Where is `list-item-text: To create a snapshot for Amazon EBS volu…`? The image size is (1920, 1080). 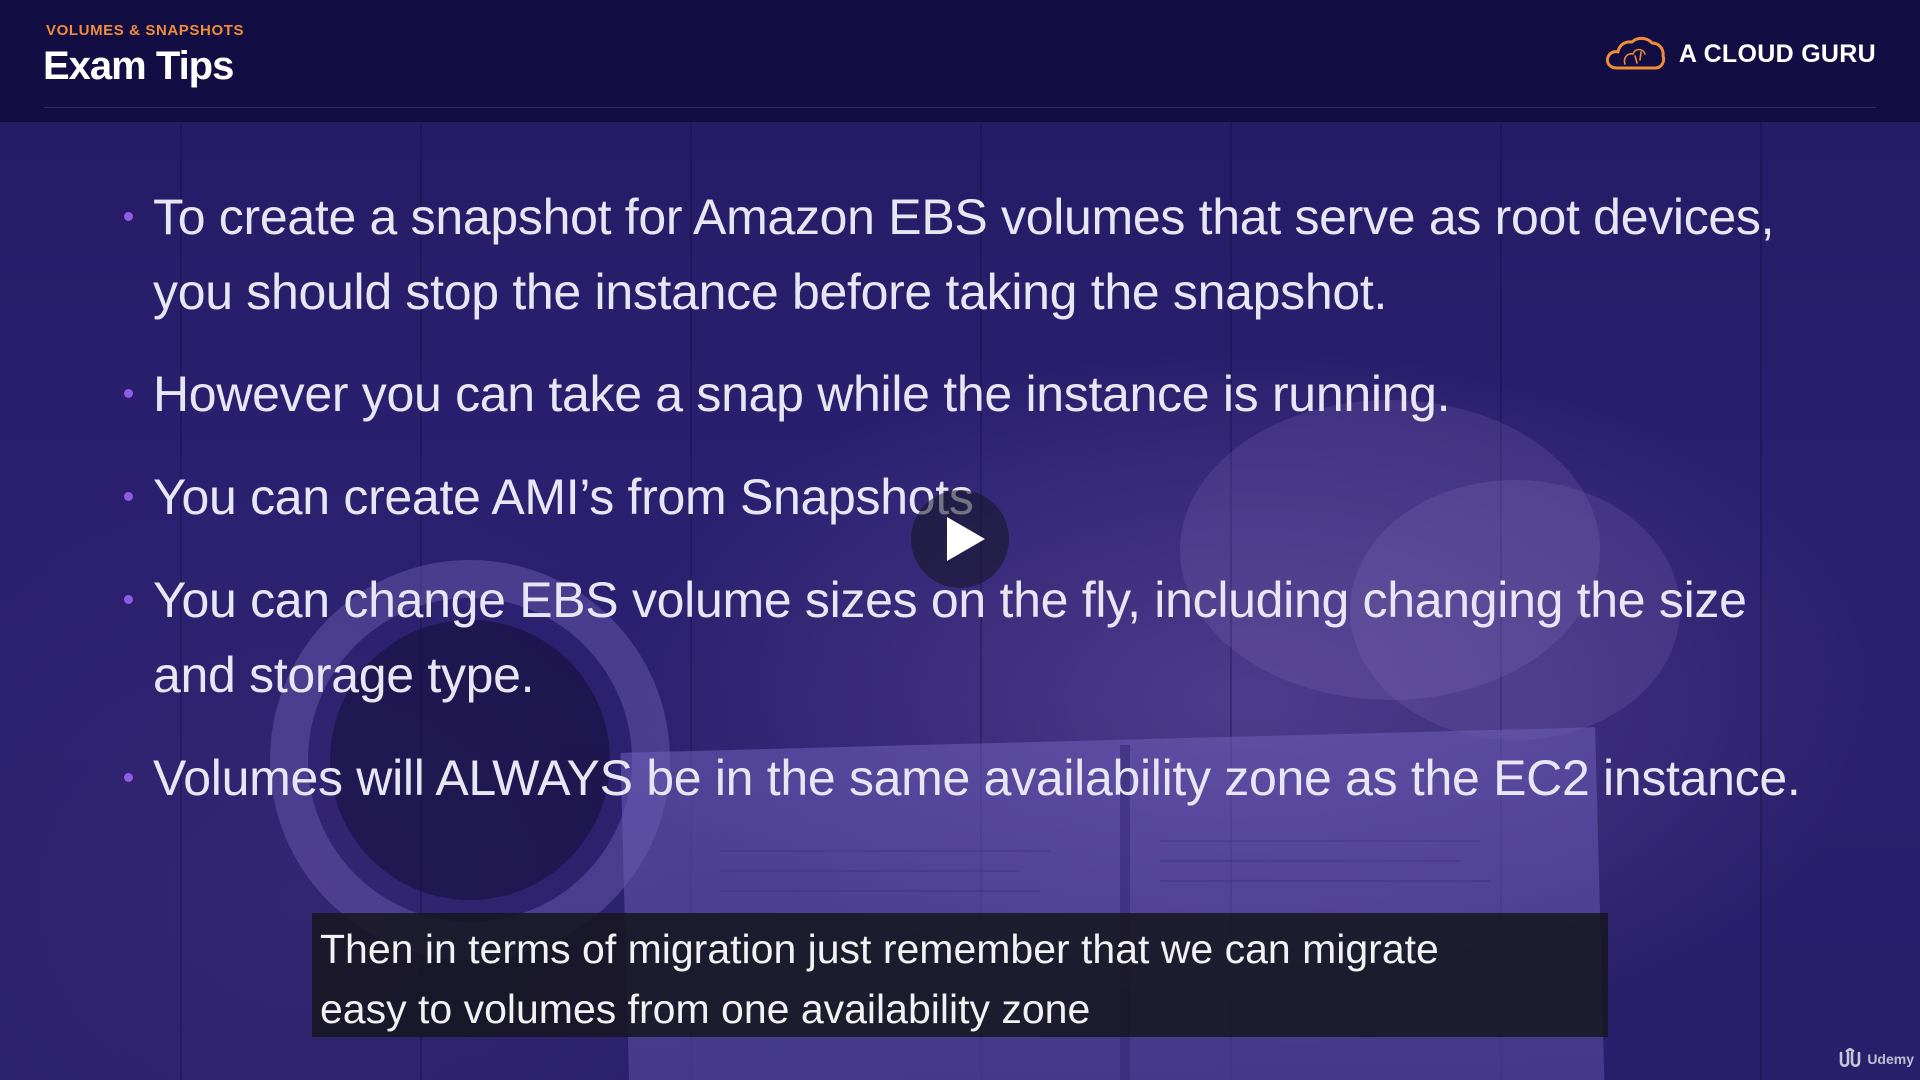 list-item-text: To create a snapshot for Amazon EBS volu… is located at coordinates (964, 254).